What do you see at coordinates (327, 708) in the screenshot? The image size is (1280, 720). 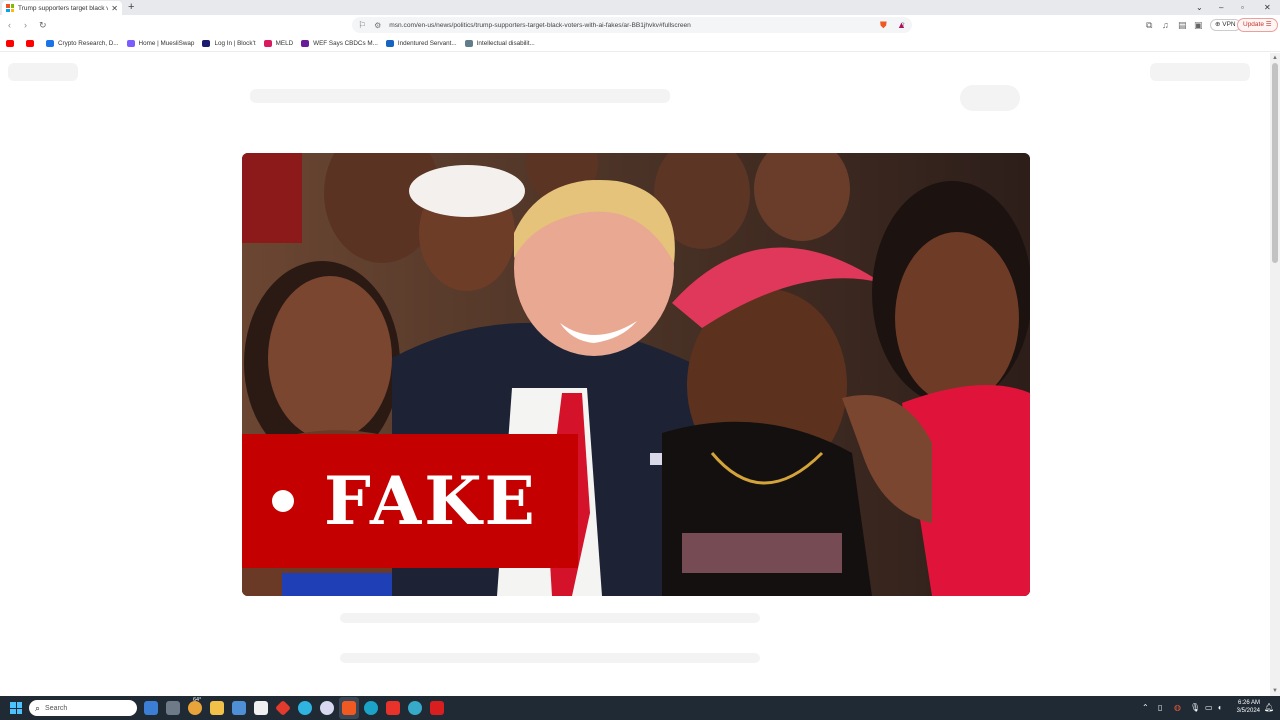 I see `itunes-icon` at bounding box center [327, 708].